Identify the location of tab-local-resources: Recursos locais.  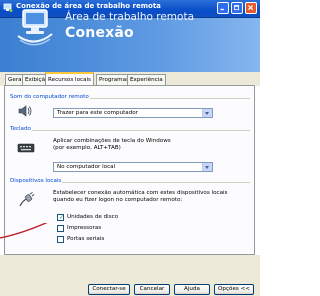
(69, 79).